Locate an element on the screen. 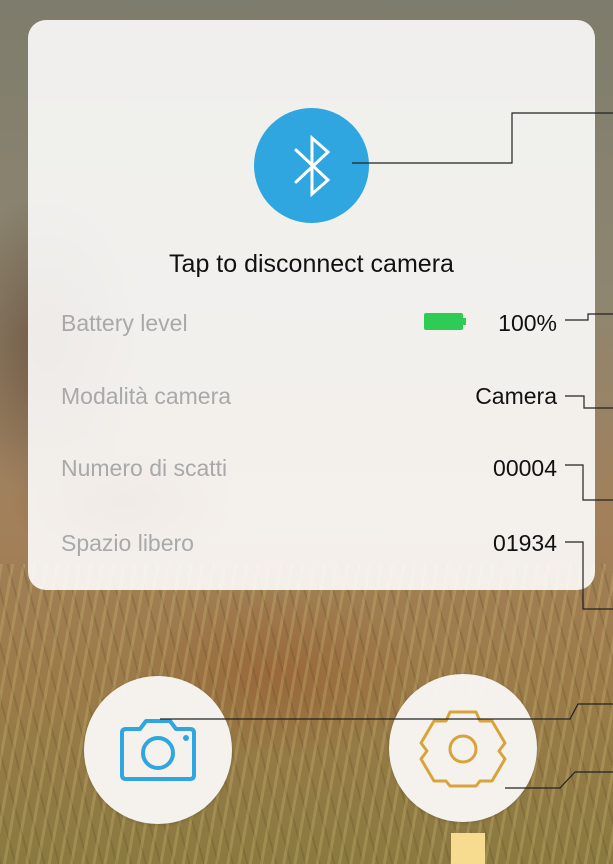 The height and width of the screenshot is (864, 613). camera-button is located at coordinates (158, 750).